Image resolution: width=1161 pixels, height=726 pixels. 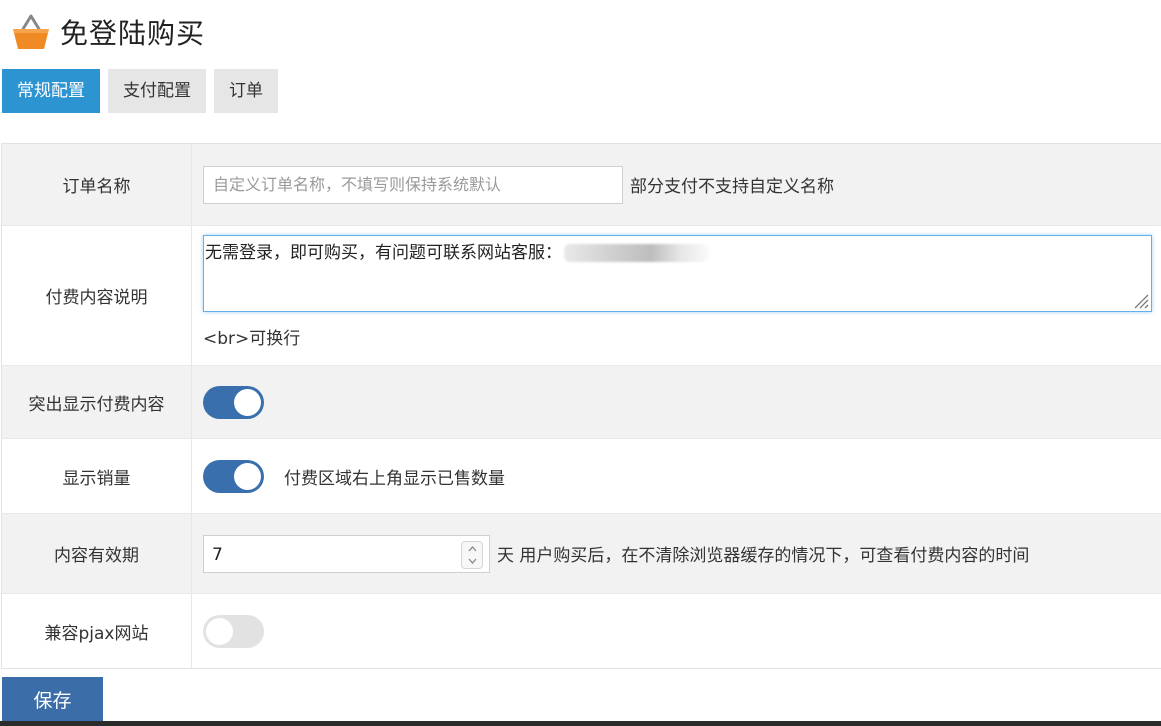 I want to click on number-spinner, so click(x=472, y=554).